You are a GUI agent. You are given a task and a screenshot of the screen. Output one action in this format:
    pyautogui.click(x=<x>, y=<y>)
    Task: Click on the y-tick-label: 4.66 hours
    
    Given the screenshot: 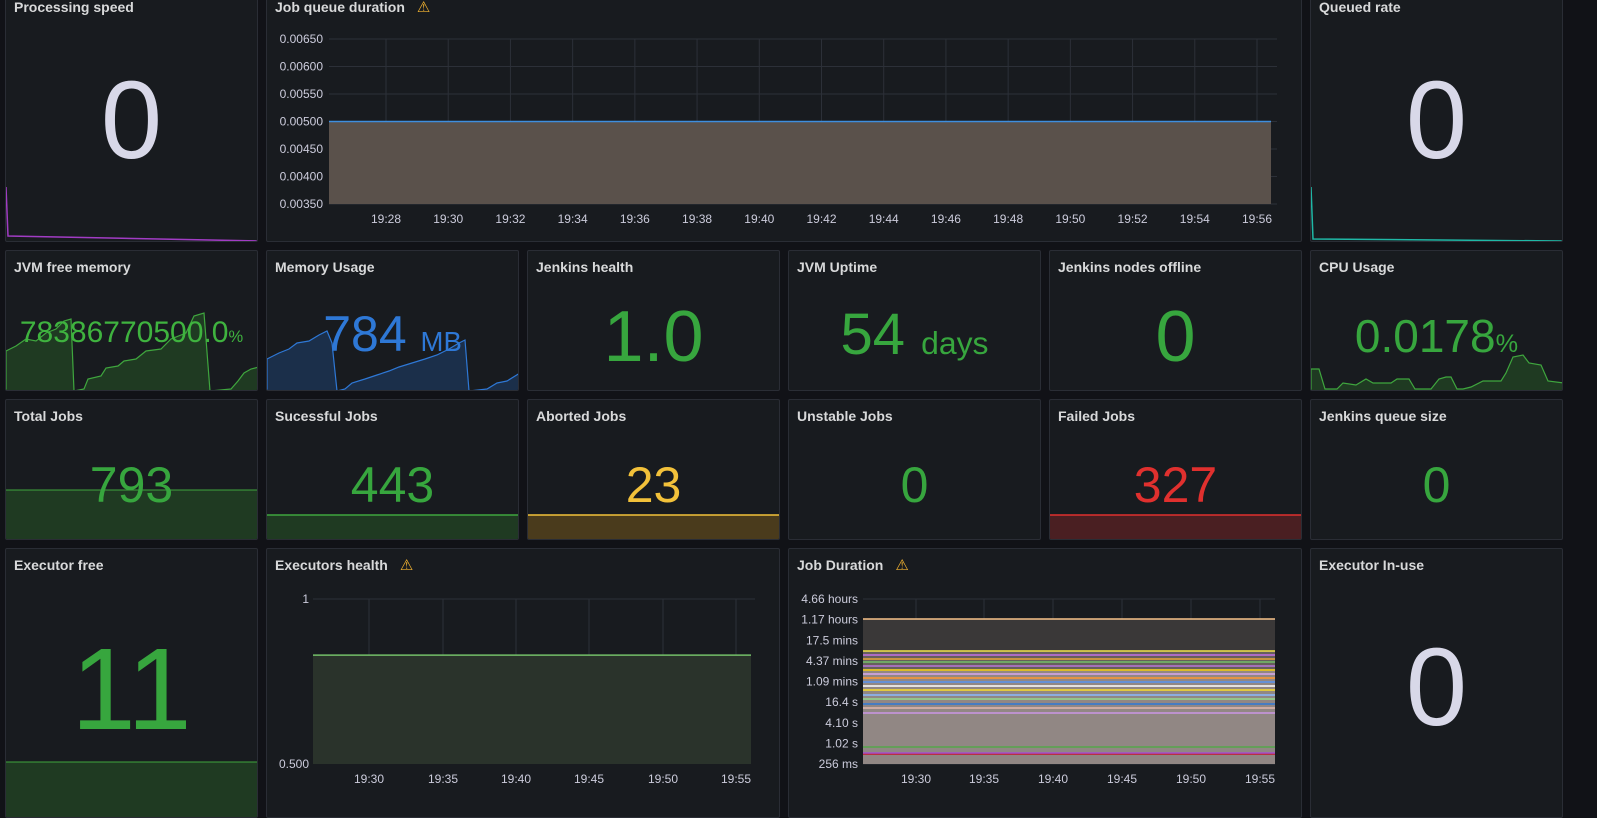 What is the action you would take?
    pyautogui.click(x=829, y=599)
    